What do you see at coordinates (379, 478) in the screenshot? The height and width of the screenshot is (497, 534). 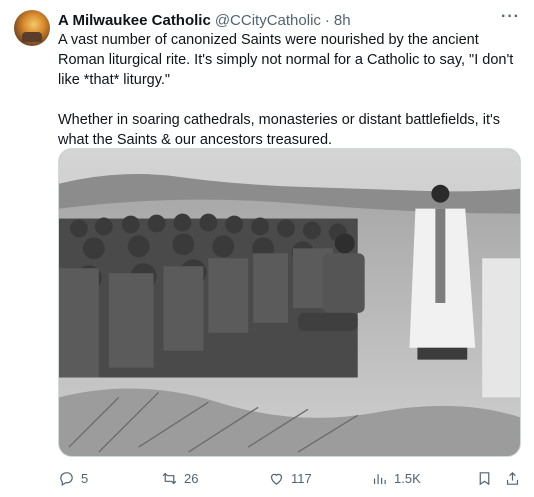 I see `views-icon` at bounding box center [379, 478].